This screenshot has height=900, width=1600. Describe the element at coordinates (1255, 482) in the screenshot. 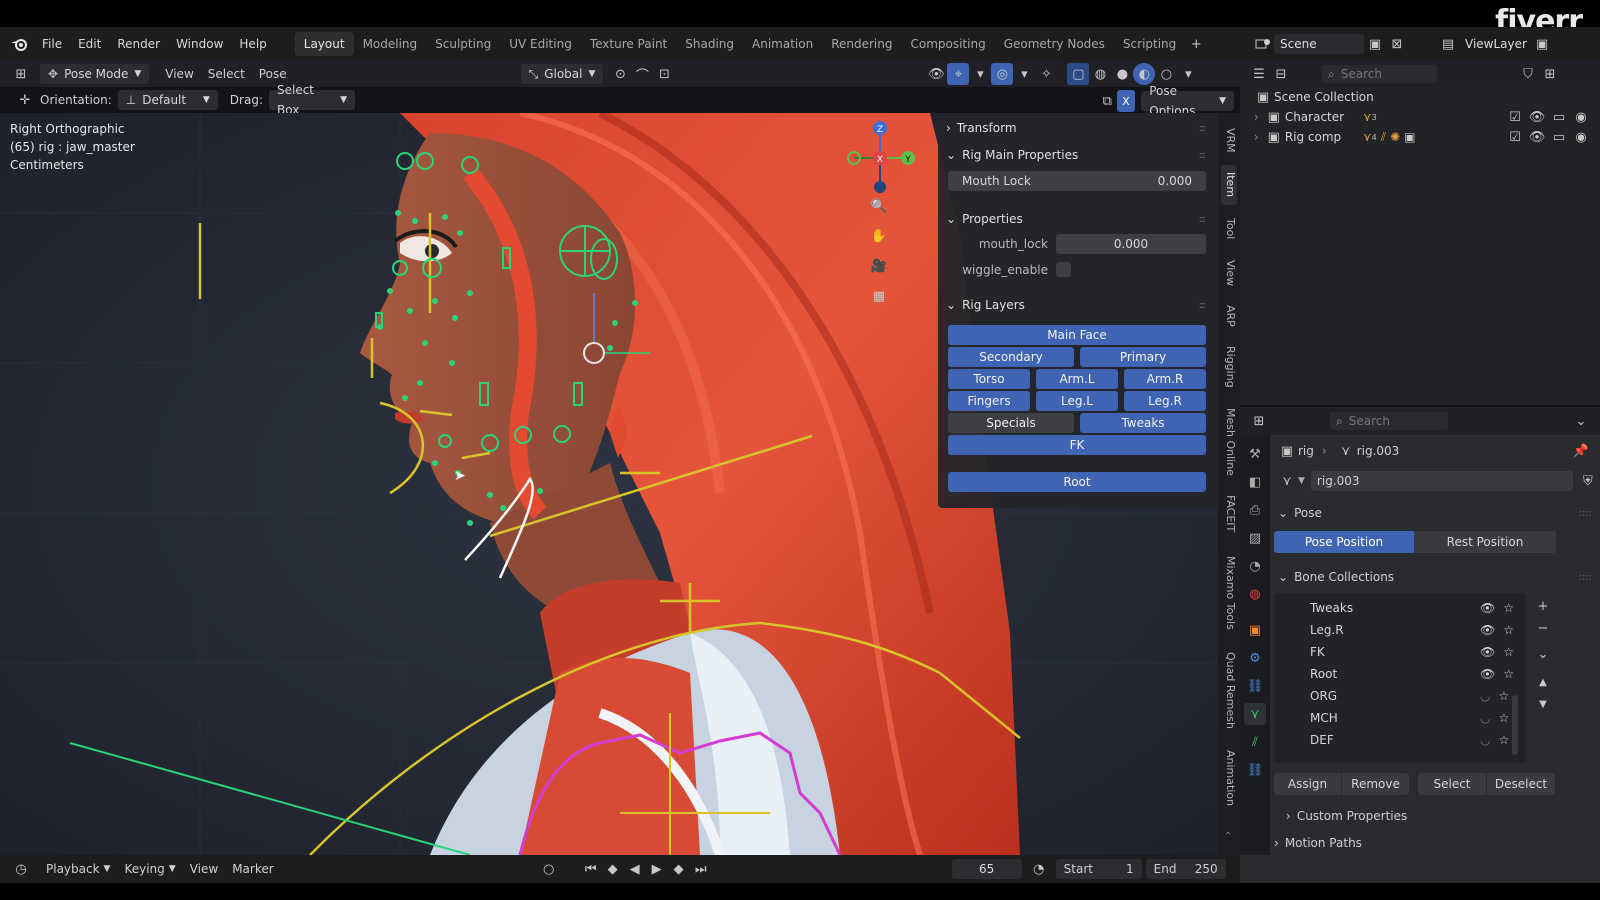

I see `render-tab-icon: ◧` at that location.